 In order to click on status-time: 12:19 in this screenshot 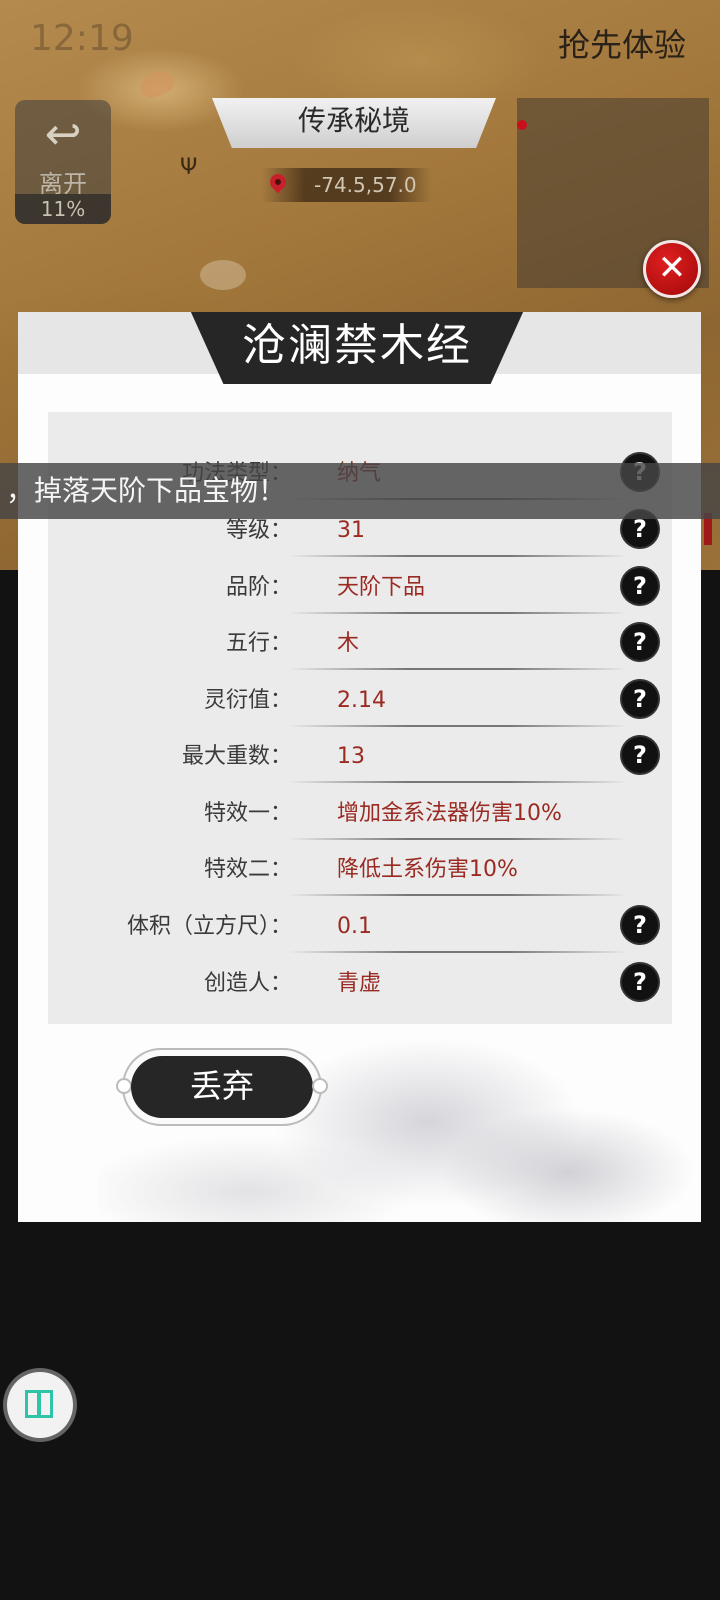, I will do `click(82, 38)`.